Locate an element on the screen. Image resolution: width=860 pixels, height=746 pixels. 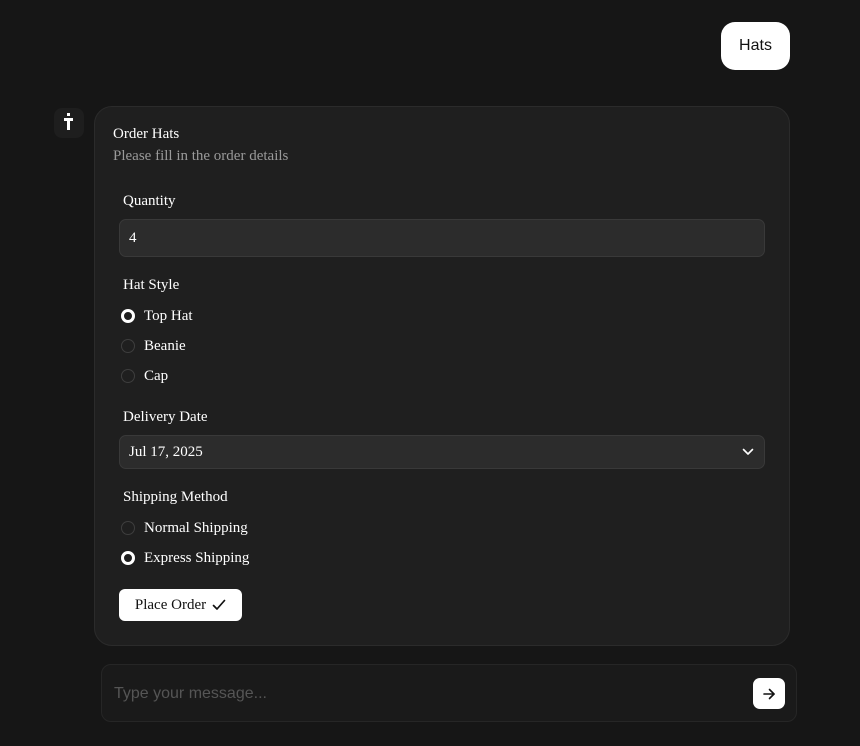
form-subtitle: Please fill in the order details is located at coordinates (201, 156).